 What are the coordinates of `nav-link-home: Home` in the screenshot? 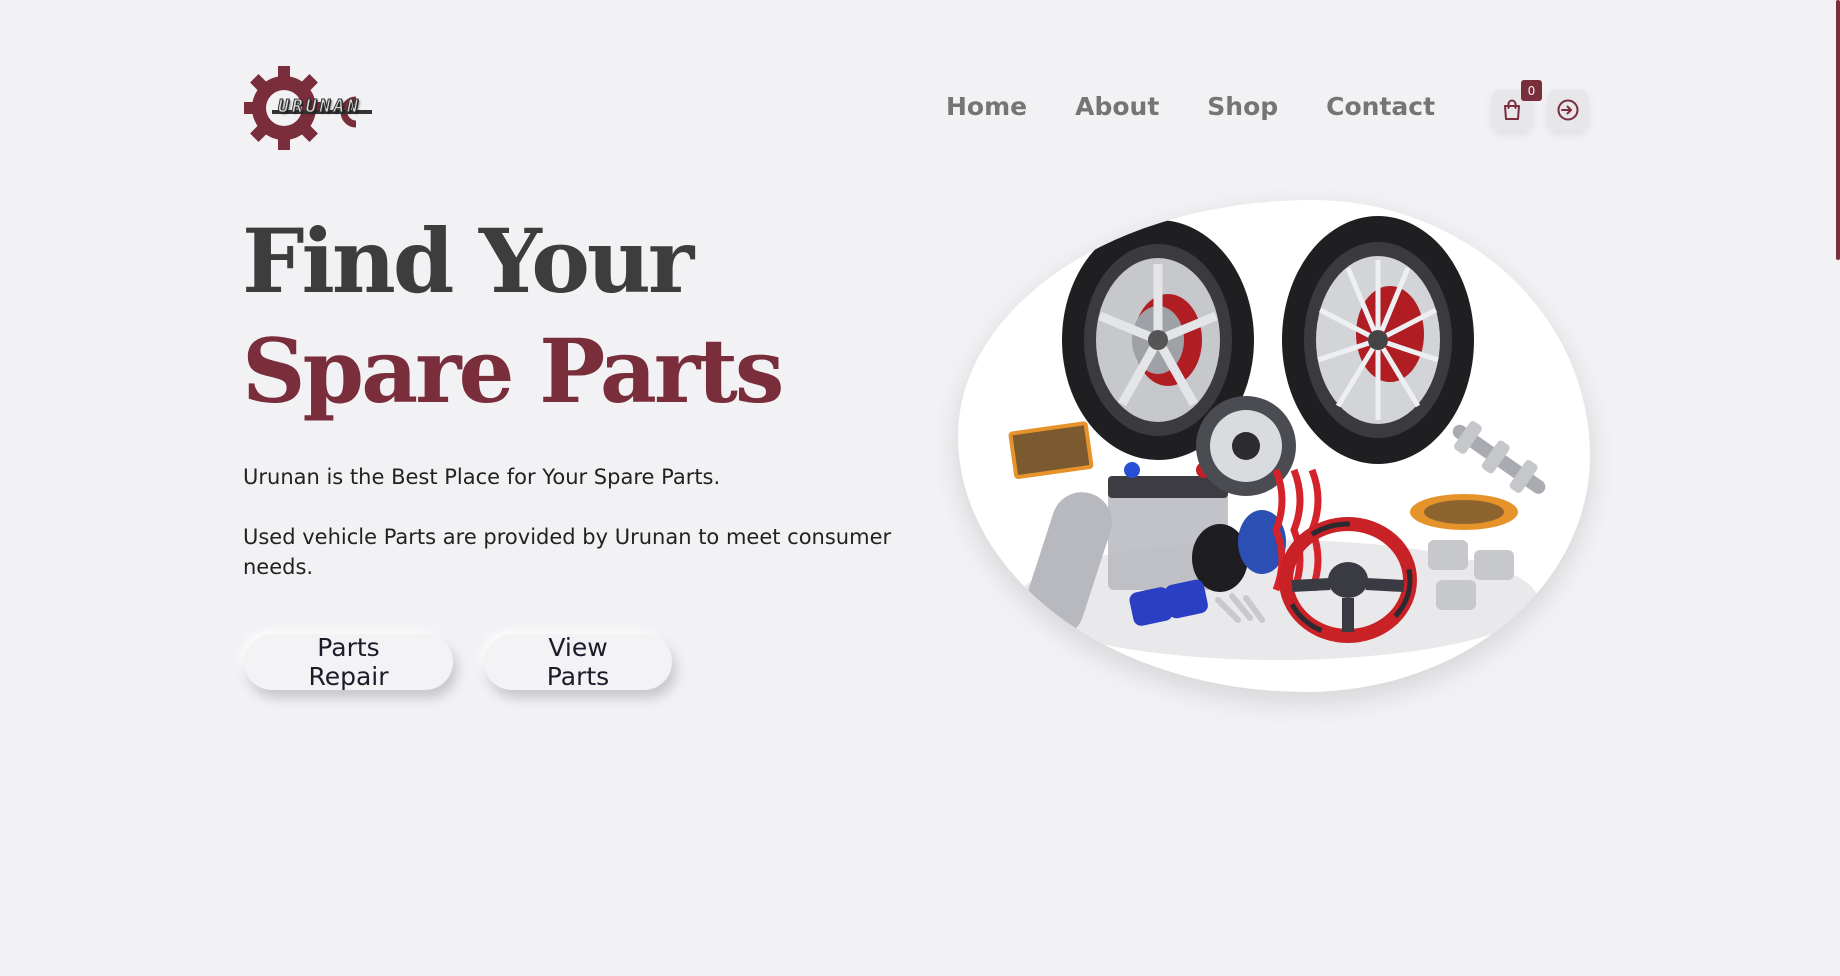 It's located at (986, 106).